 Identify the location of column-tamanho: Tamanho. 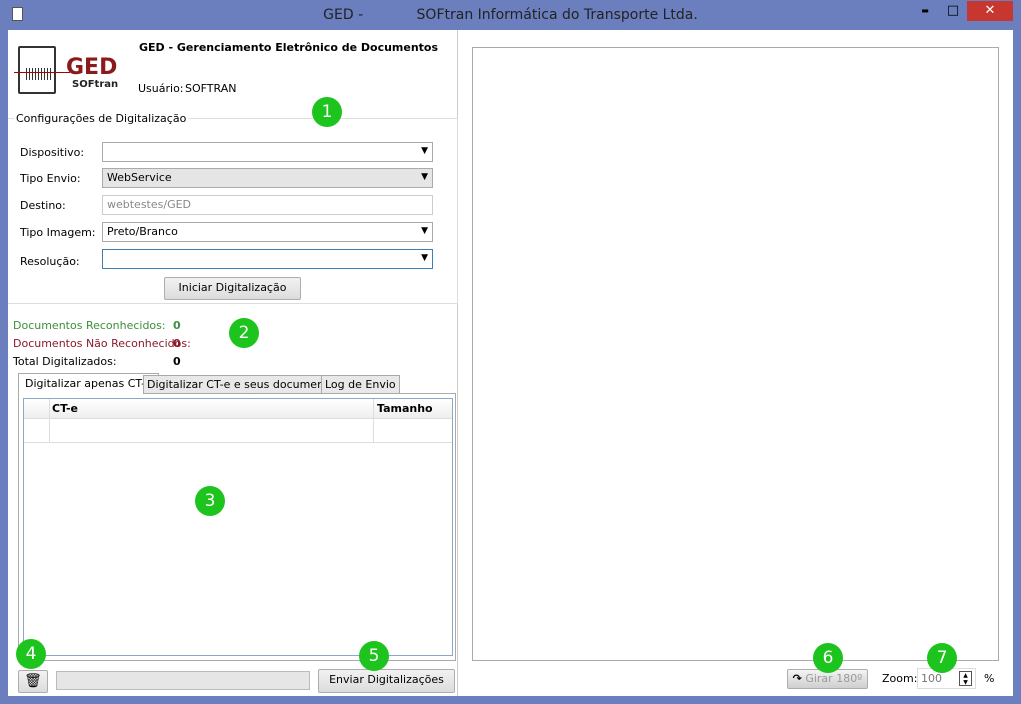
(405, 408).